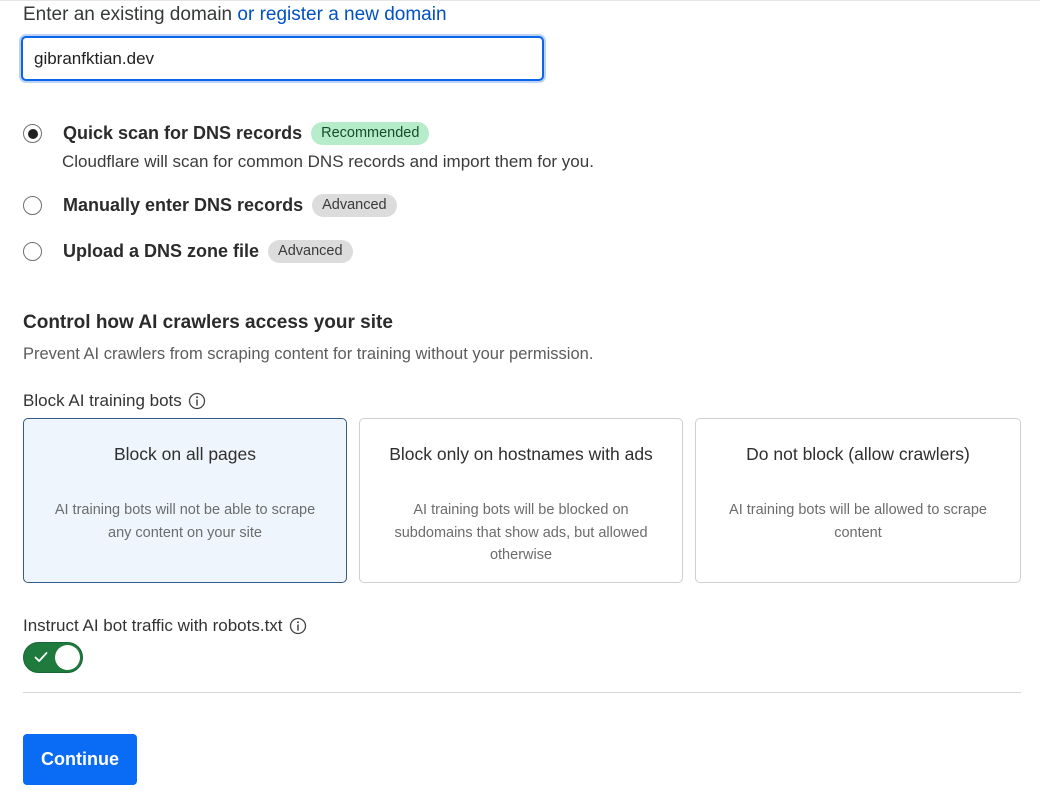  Describe the element at coordinates (521, 454) in the screenshot. I see `card-title: Block only on hostnames with ads` at that location.